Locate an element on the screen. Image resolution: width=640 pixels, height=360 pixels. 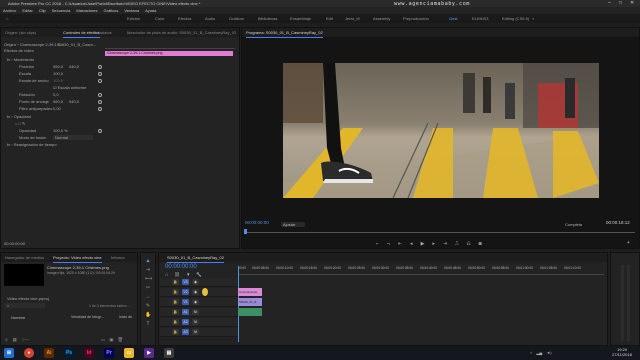
explorer-icon: ▭ is located at coordinates (129, 353).